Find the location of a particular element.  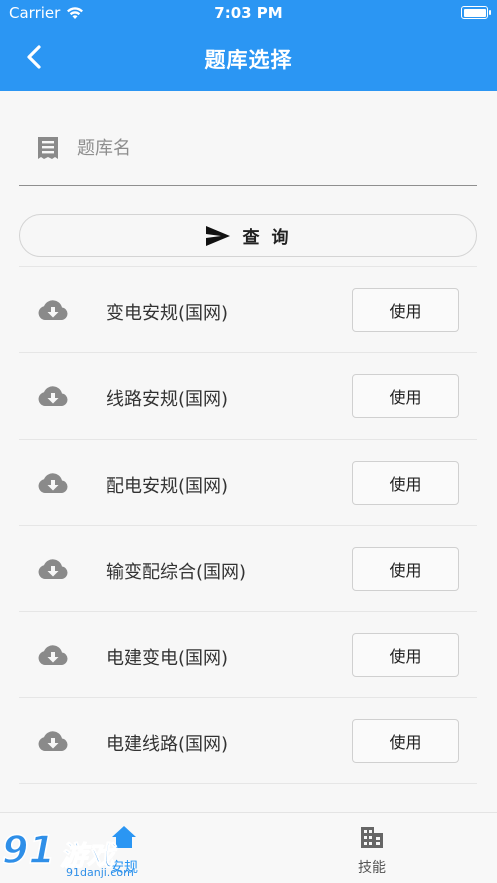

bank-name: 电建线路(国网) is located at coordinates (167, 745).